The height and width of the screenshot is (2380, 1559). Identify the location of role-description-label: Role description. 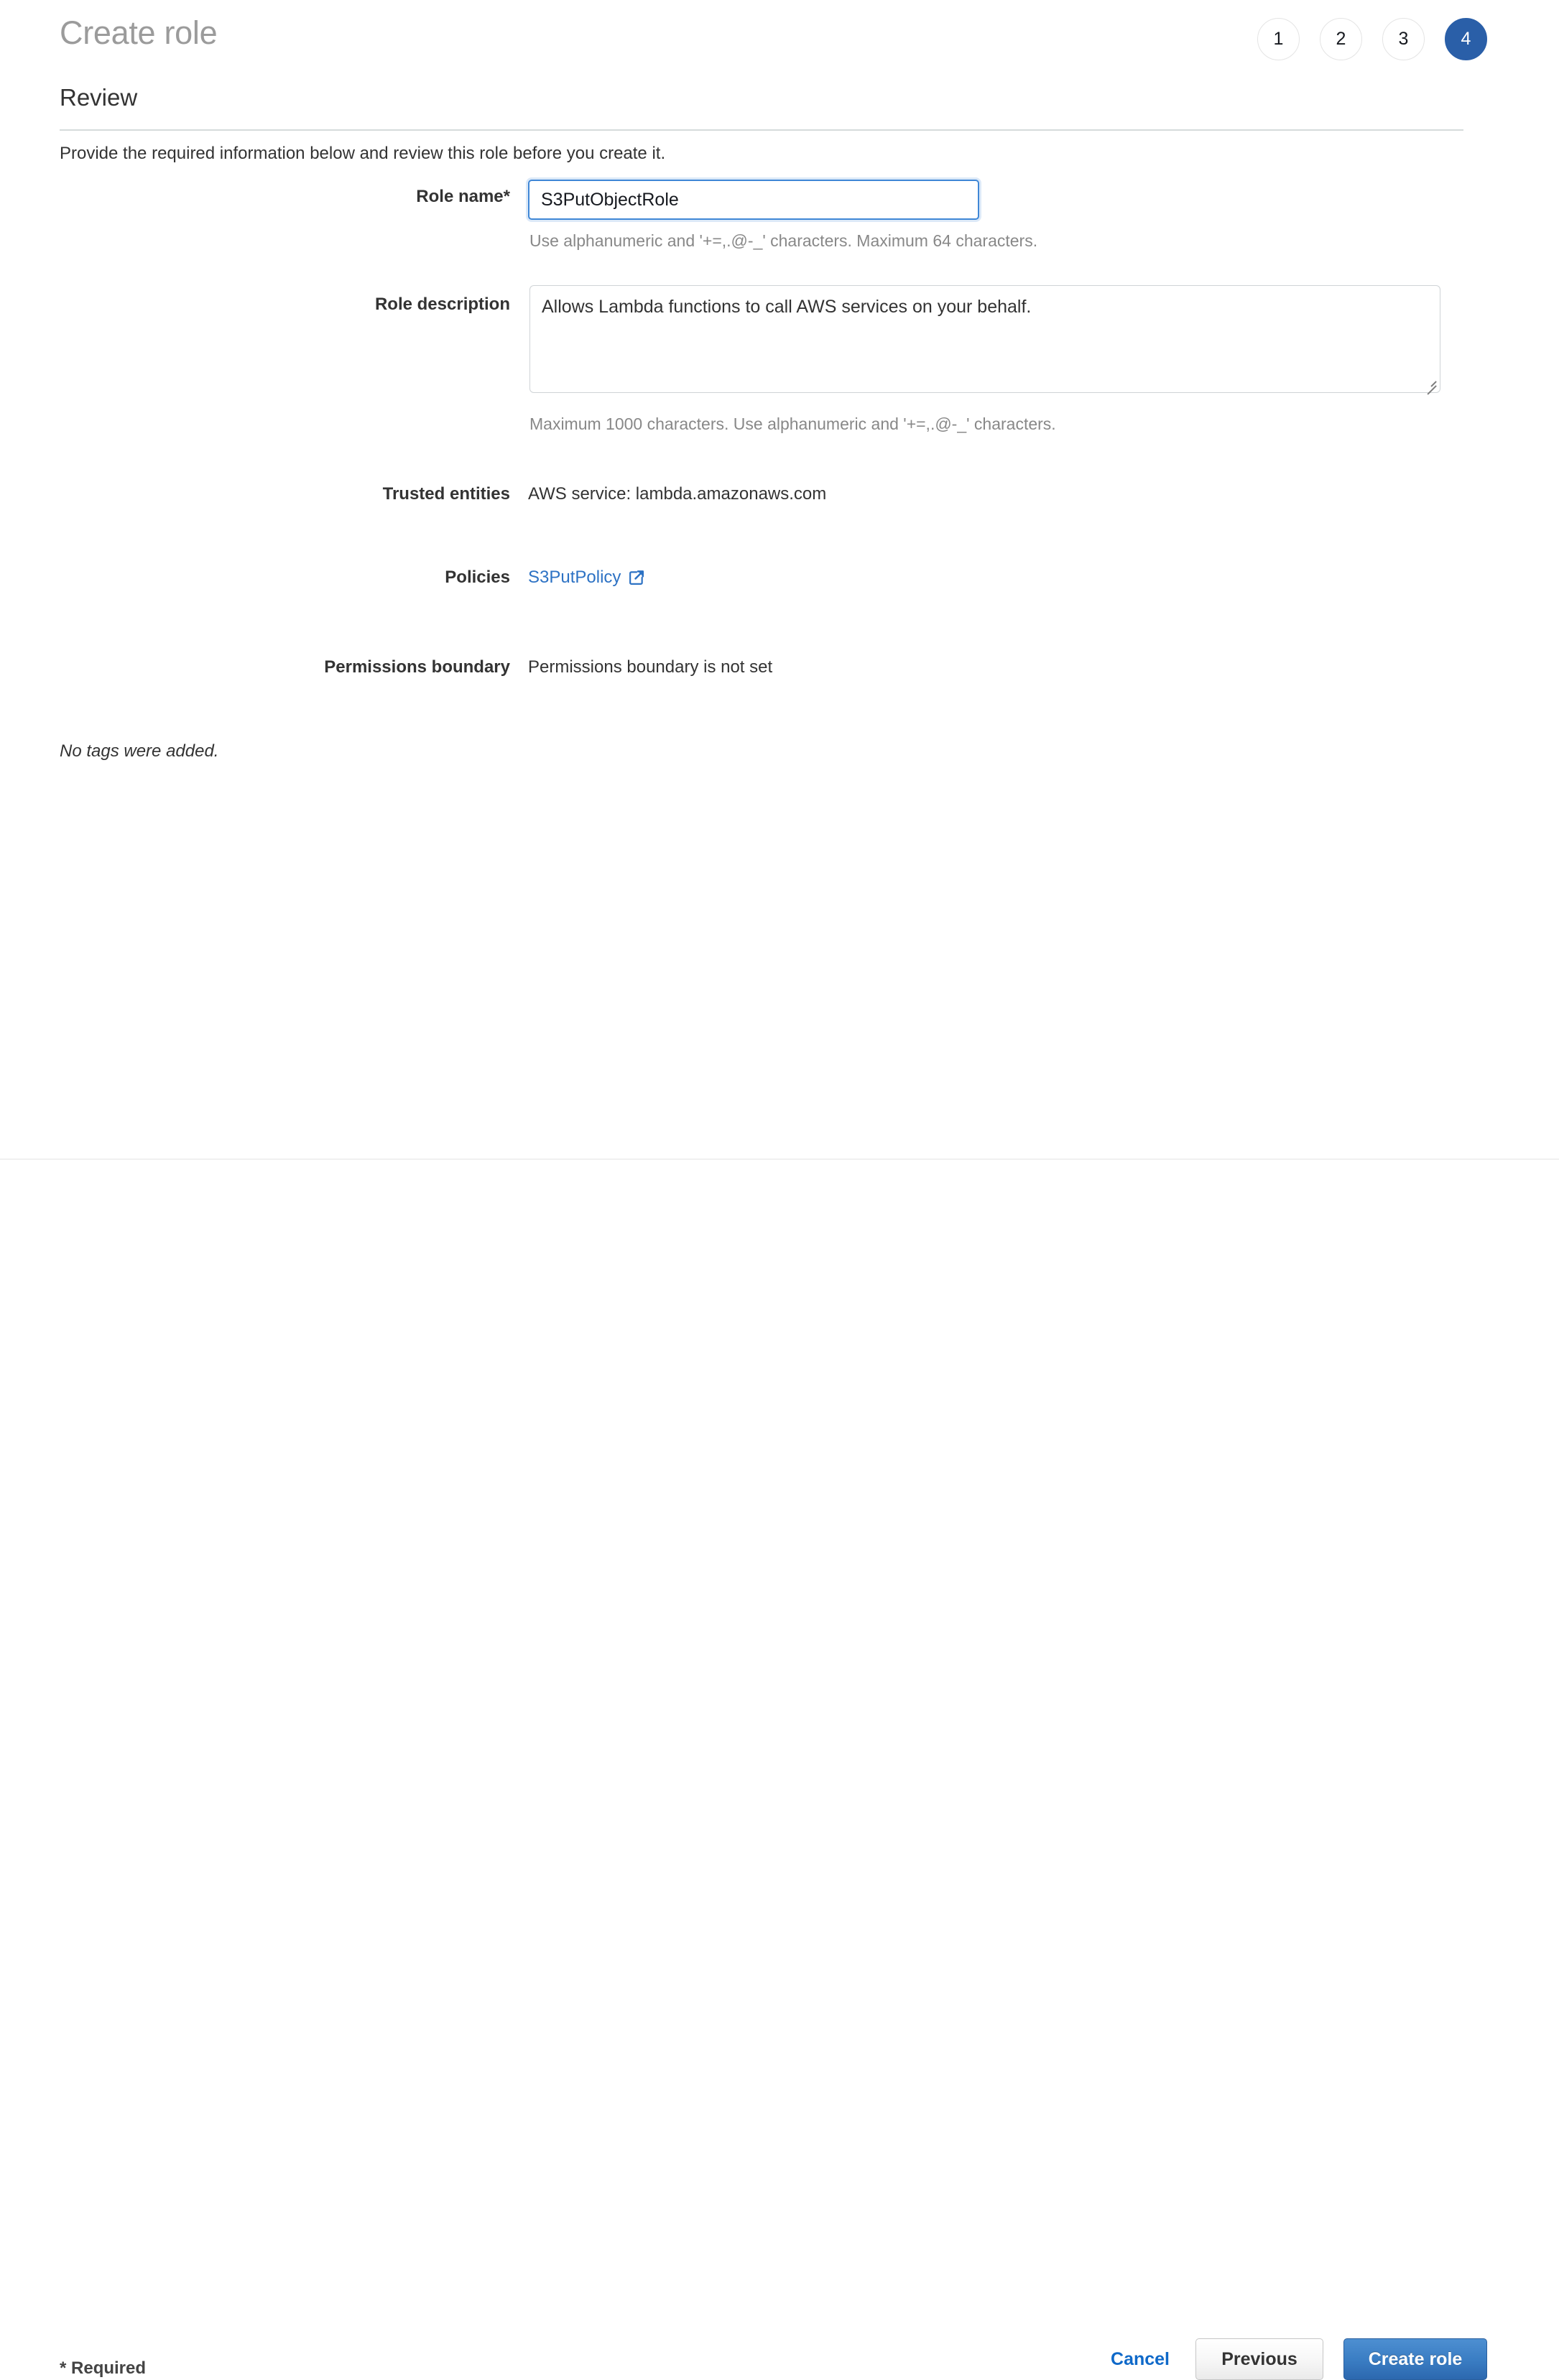
(442, 304).